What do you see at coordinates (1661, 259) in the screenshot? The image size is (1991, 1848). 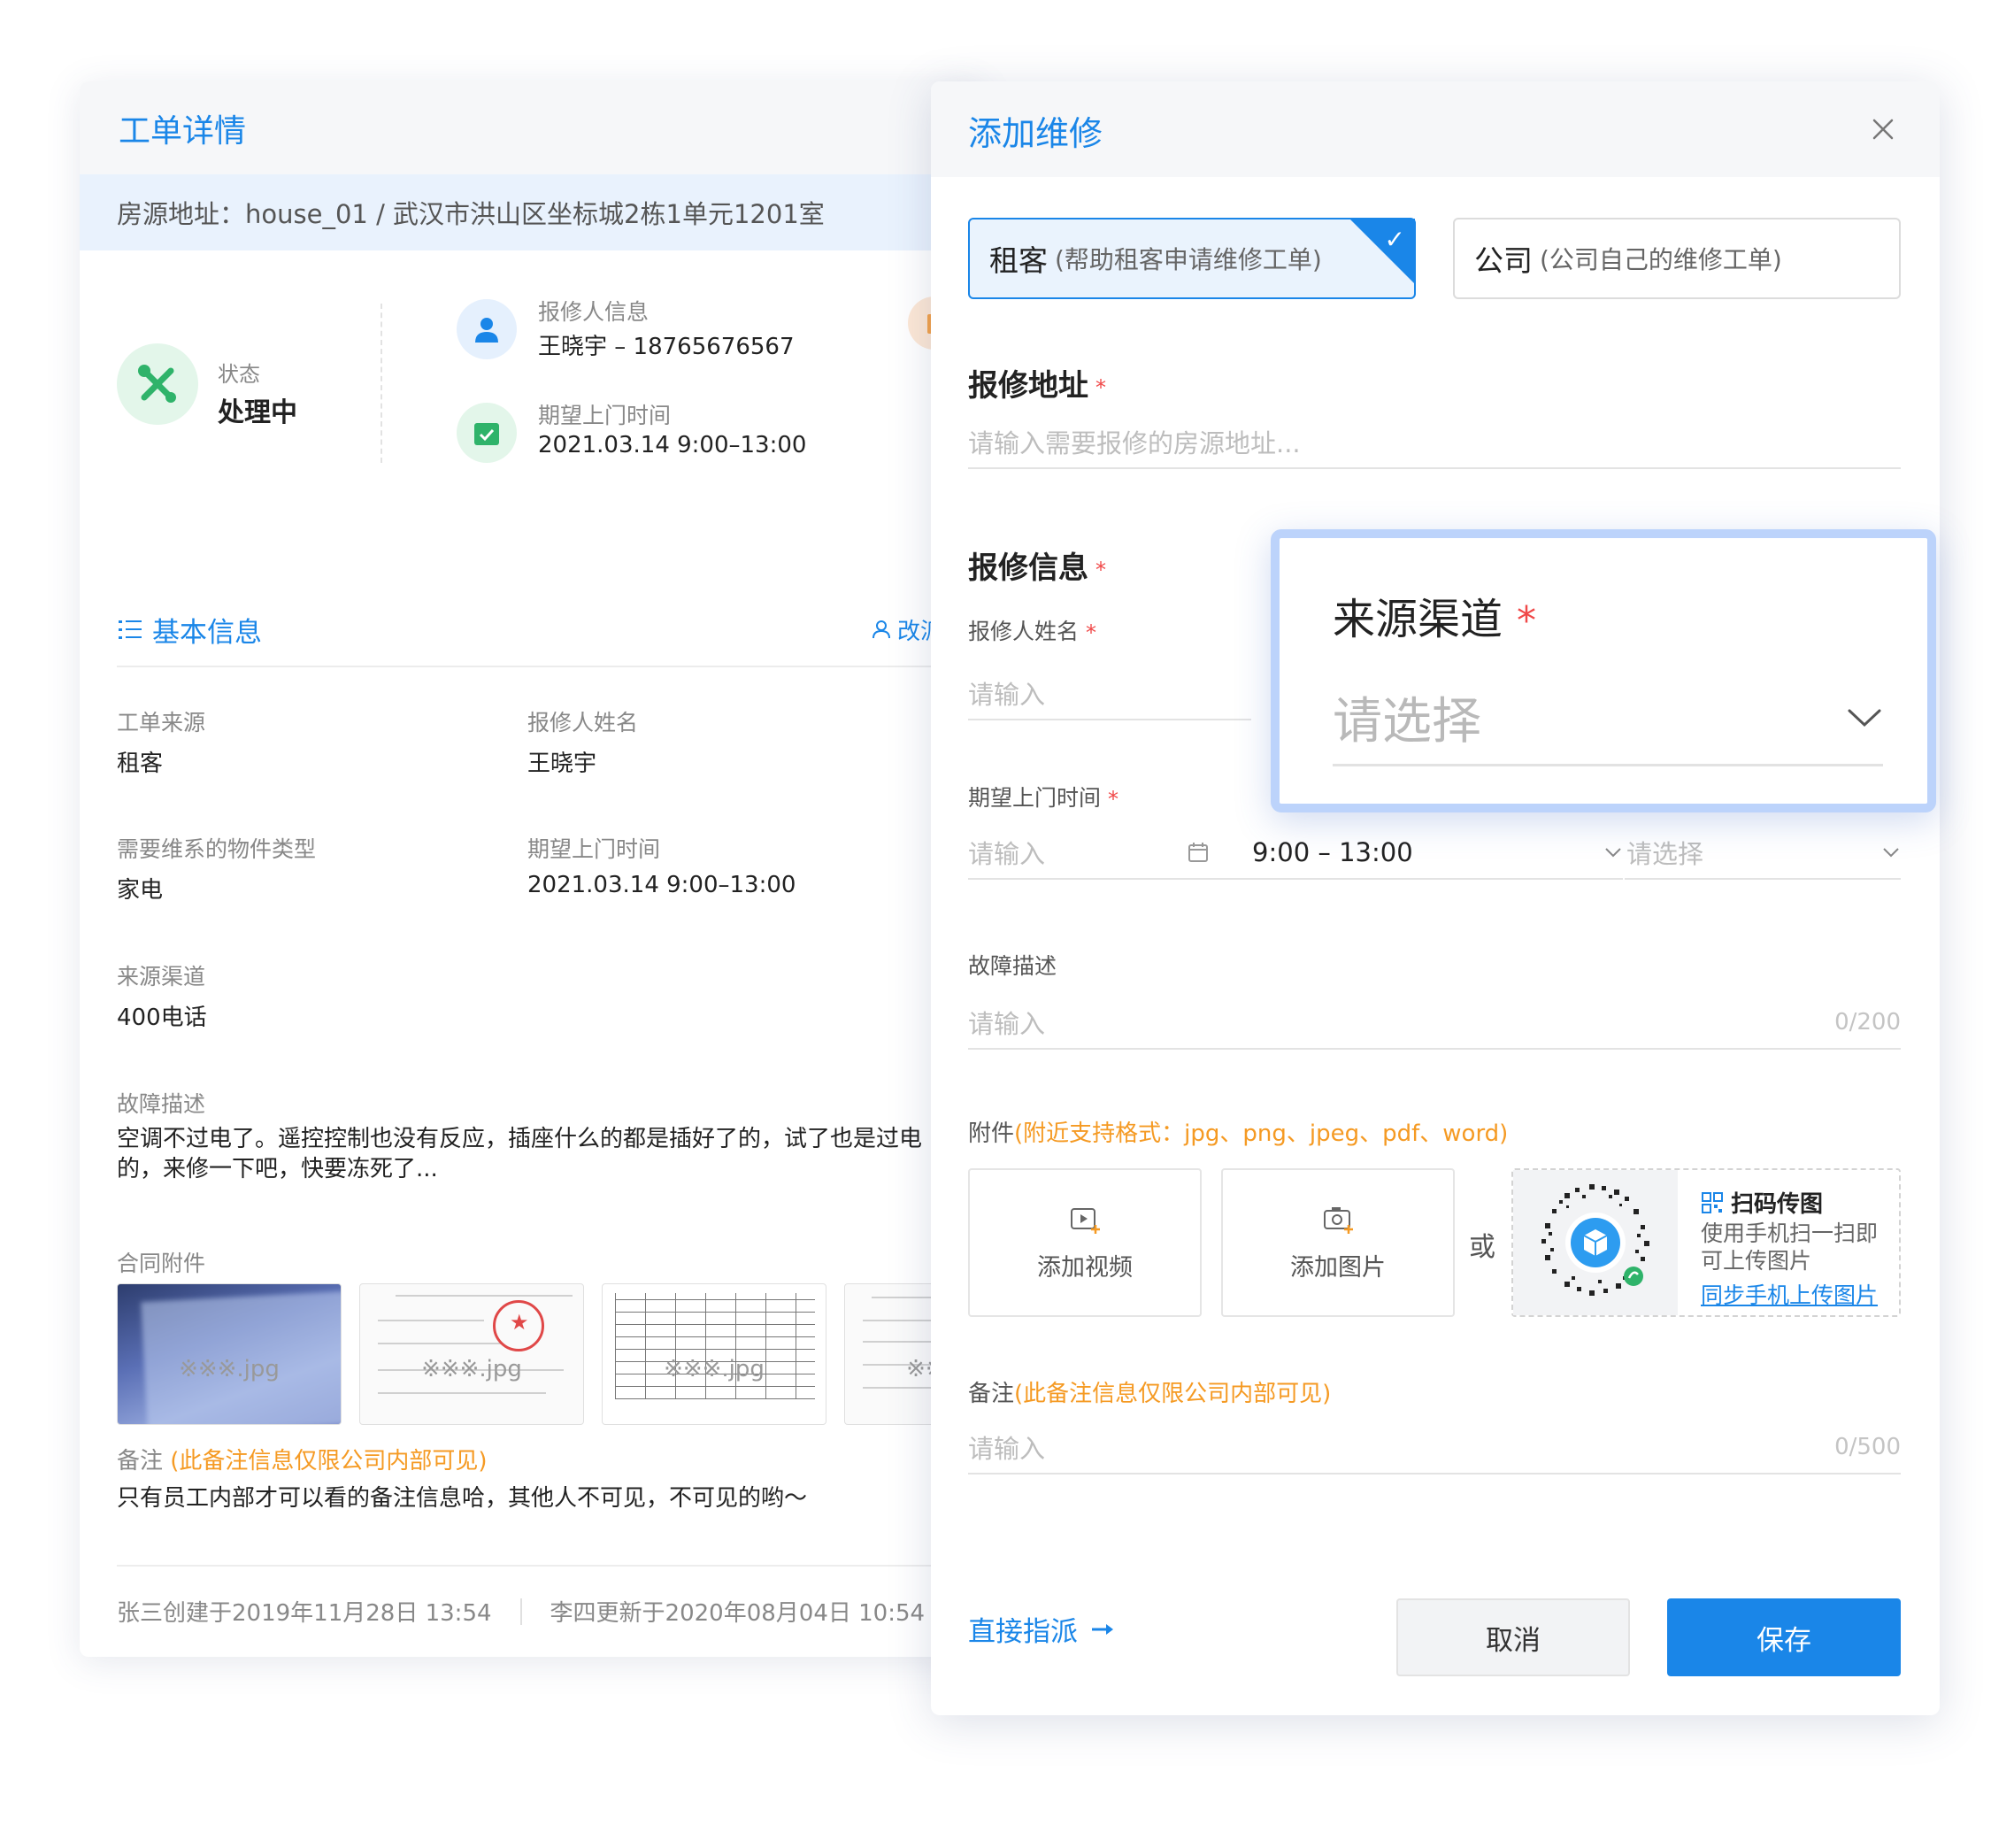 I see `type-option-desc: (公司自己的维修工单)` at bounding box center [1661, 259].